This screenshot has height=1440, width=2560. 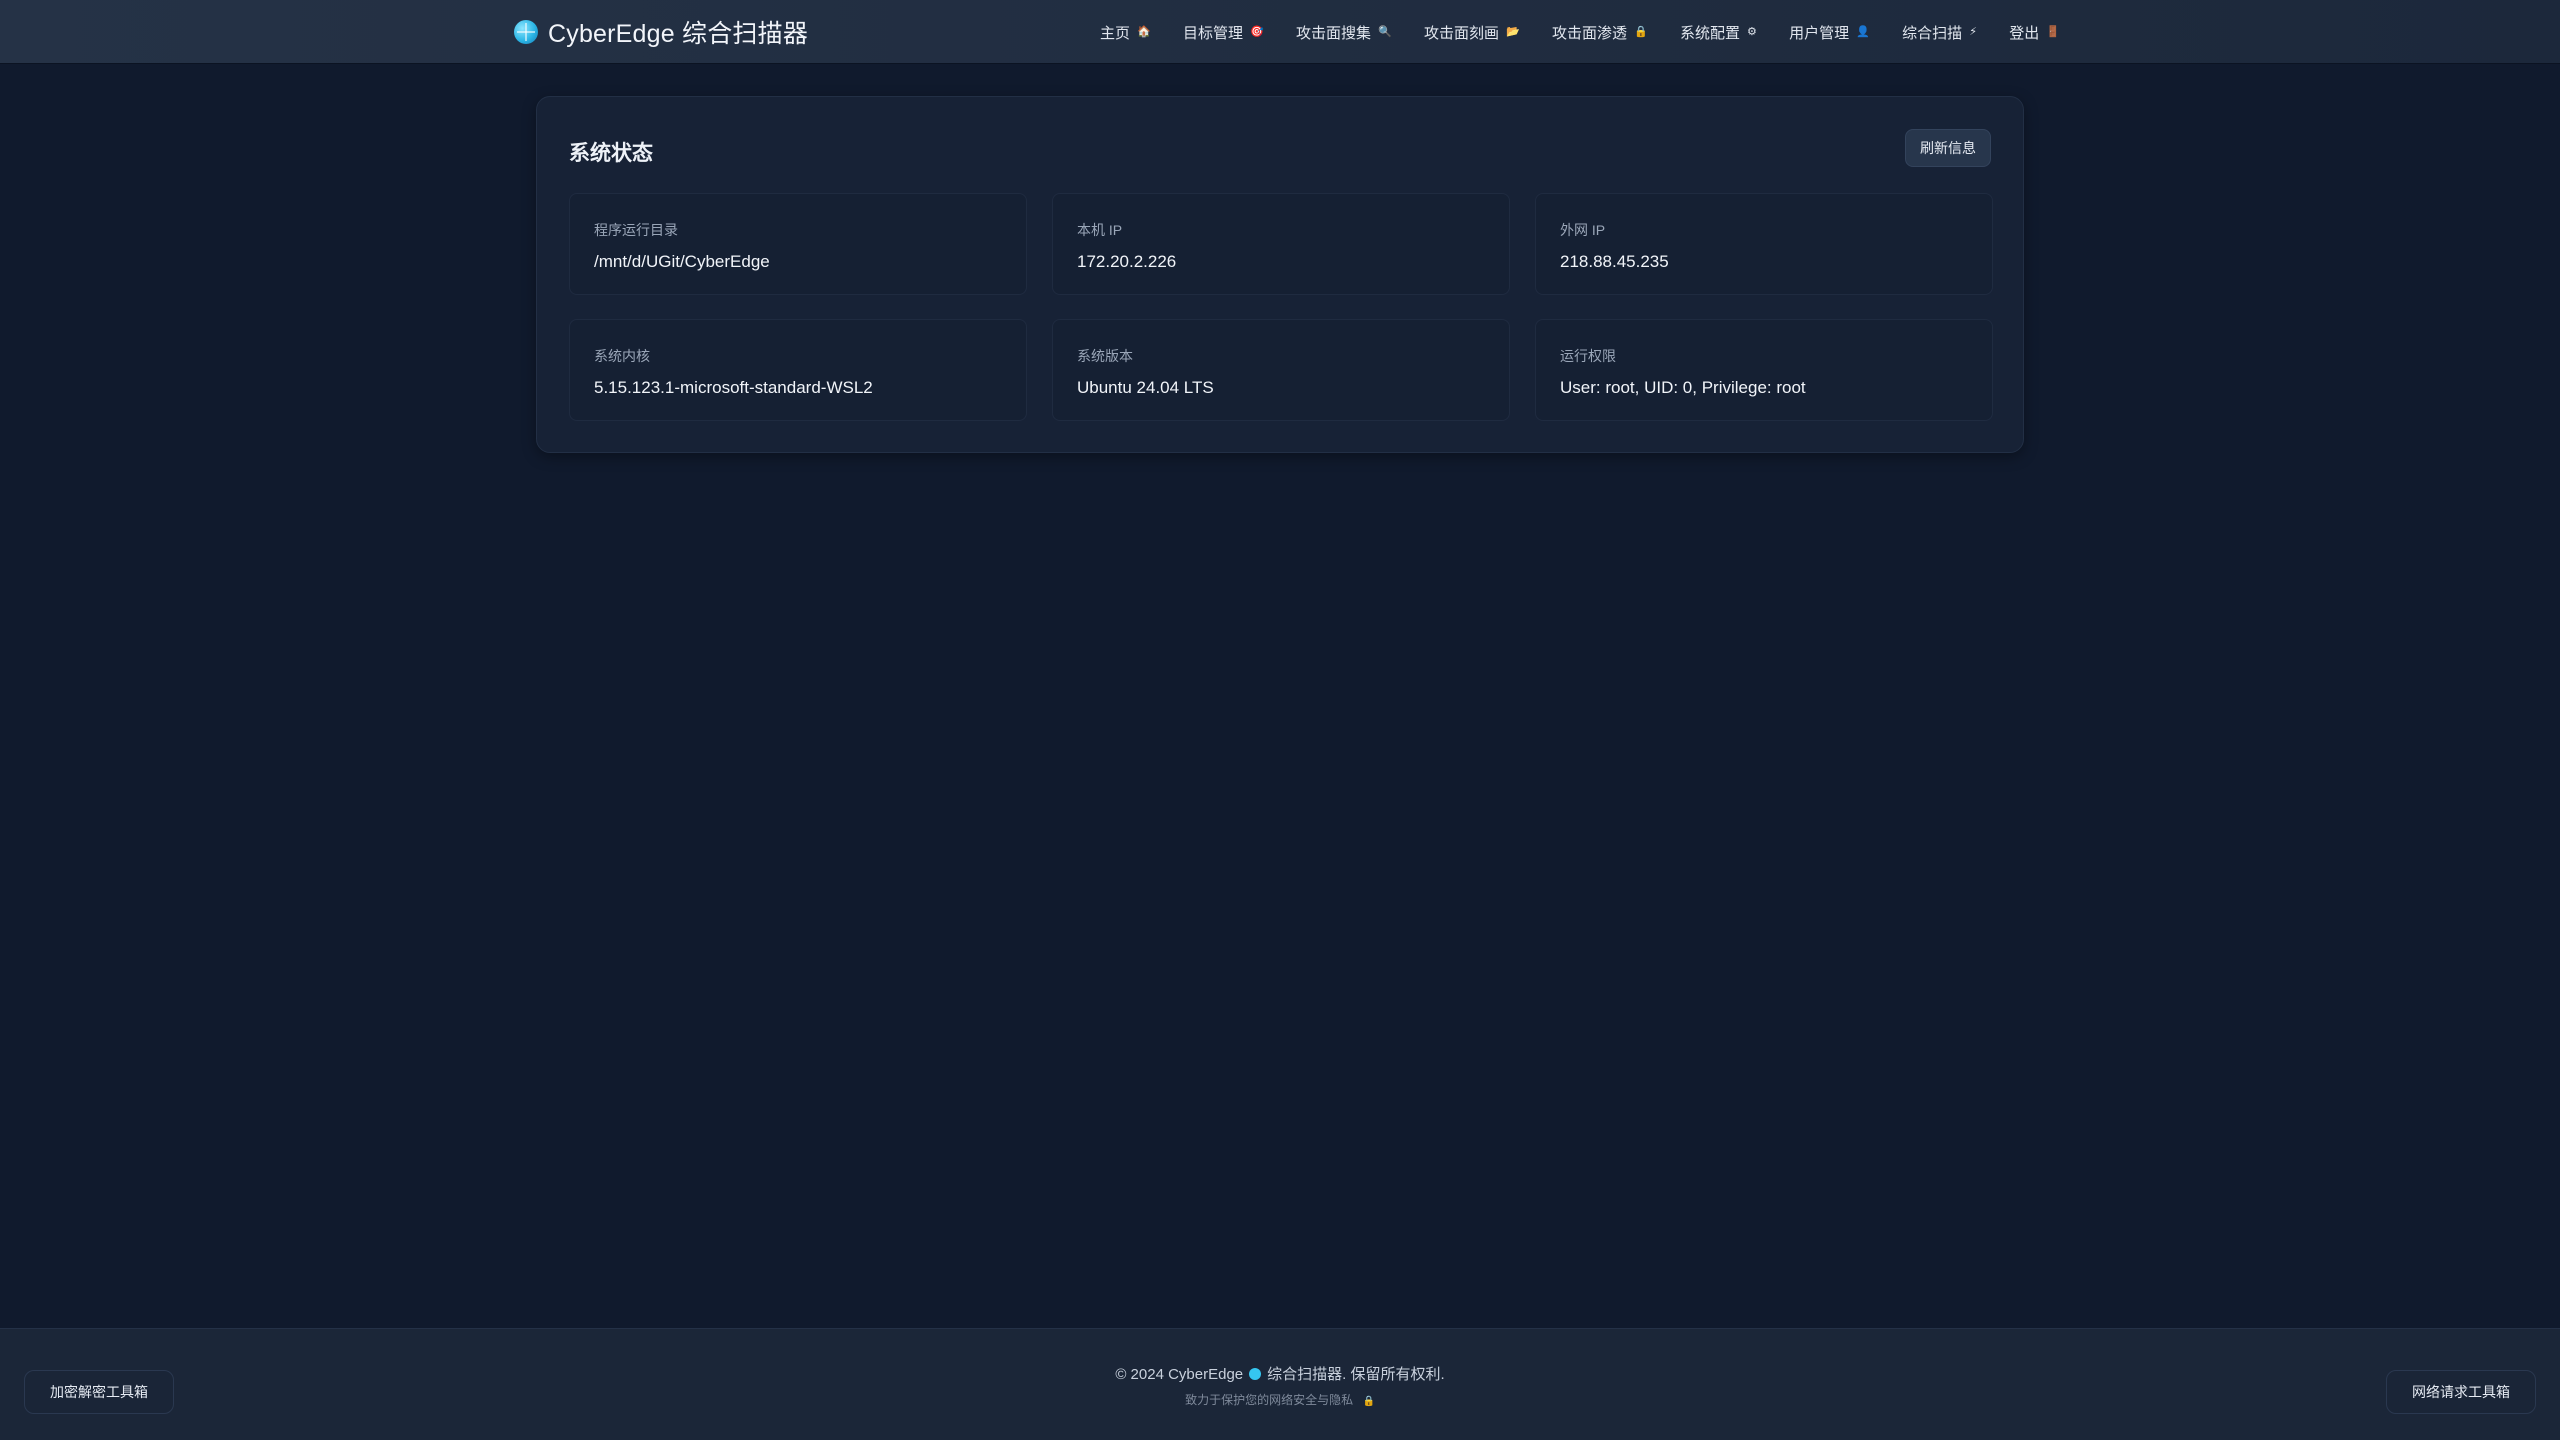 I want to click on nav-item-label: 攻击面搜集, so click(x=1334, y=33).